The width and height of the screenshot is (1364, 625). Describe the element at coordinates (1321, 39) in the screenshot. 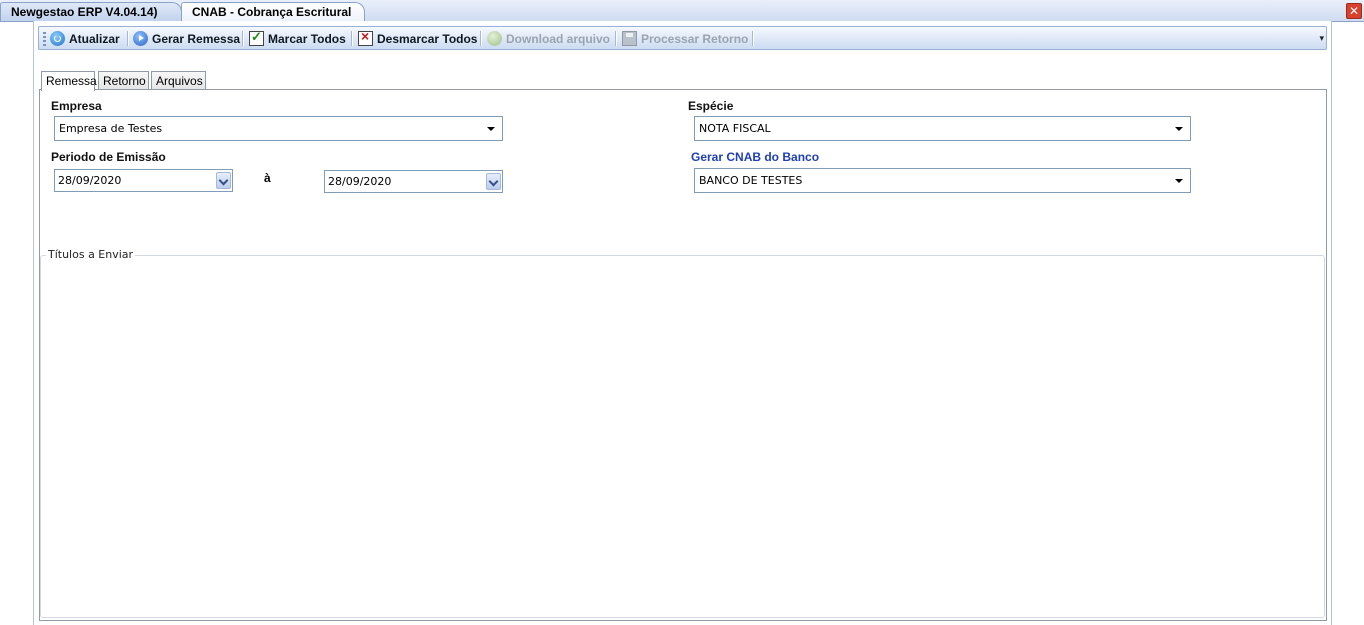

I see `toolbar-overflow-chevron-icon: ▾` at that location.